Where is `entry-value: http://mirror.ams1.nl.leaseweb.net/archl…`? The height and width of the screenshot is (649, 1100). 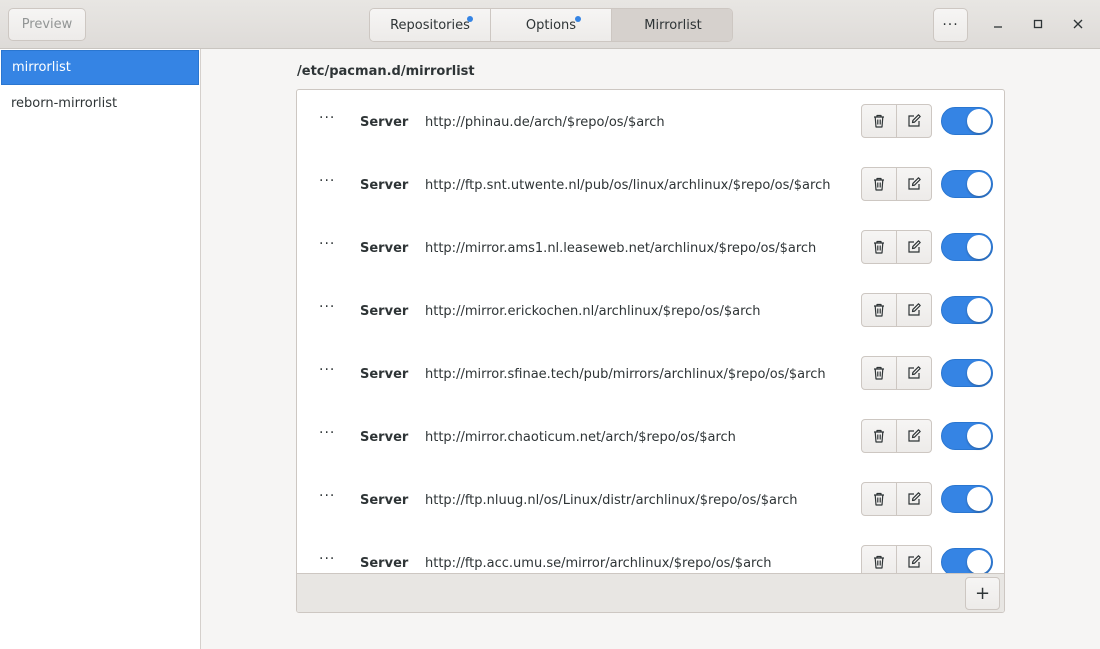
entry-value: http://mirror.ams1.nl.leaseweb.net/archl… is located at coordinates (621, 248).